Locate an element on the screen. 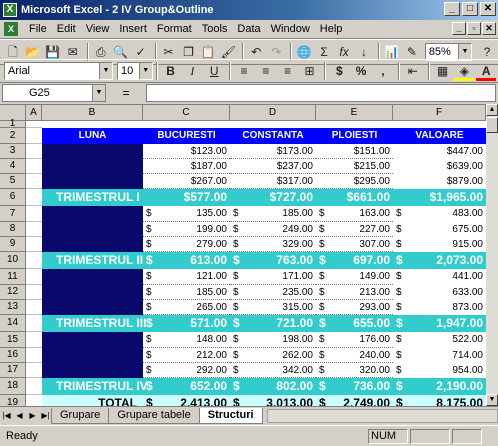 The image size is (498, 446). currency-icon: $ is located at coordinates (339, 71).